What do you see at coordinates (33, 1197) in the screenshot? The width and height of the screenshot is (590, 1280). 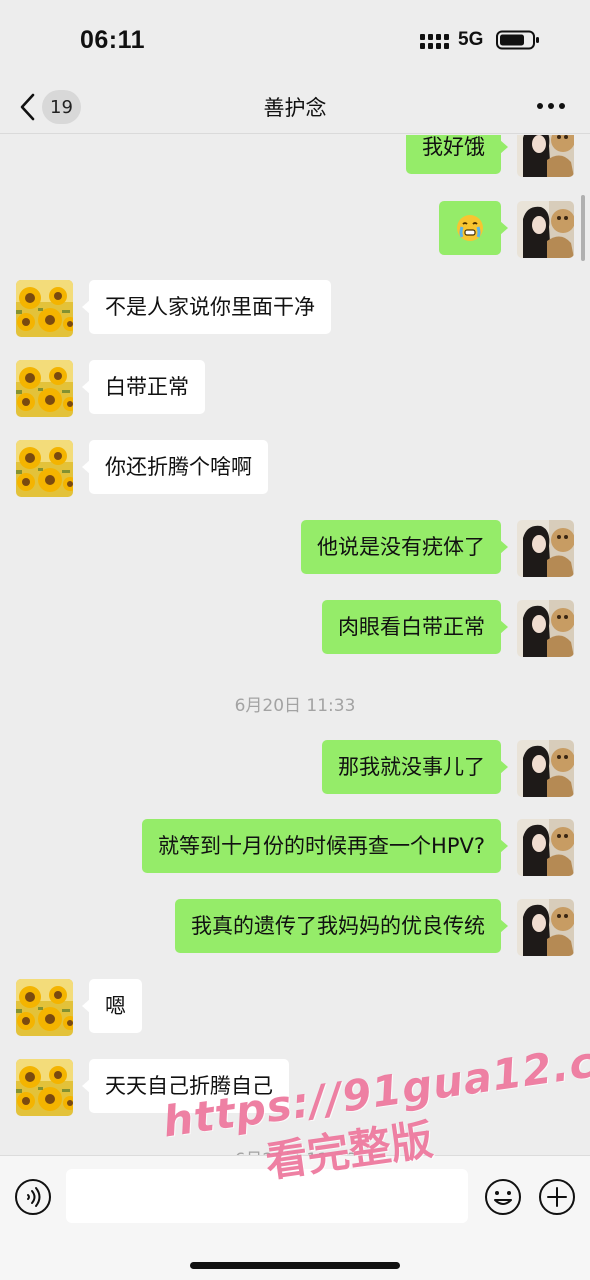 I see `voice-icon` at bounding box center [33, 1197].